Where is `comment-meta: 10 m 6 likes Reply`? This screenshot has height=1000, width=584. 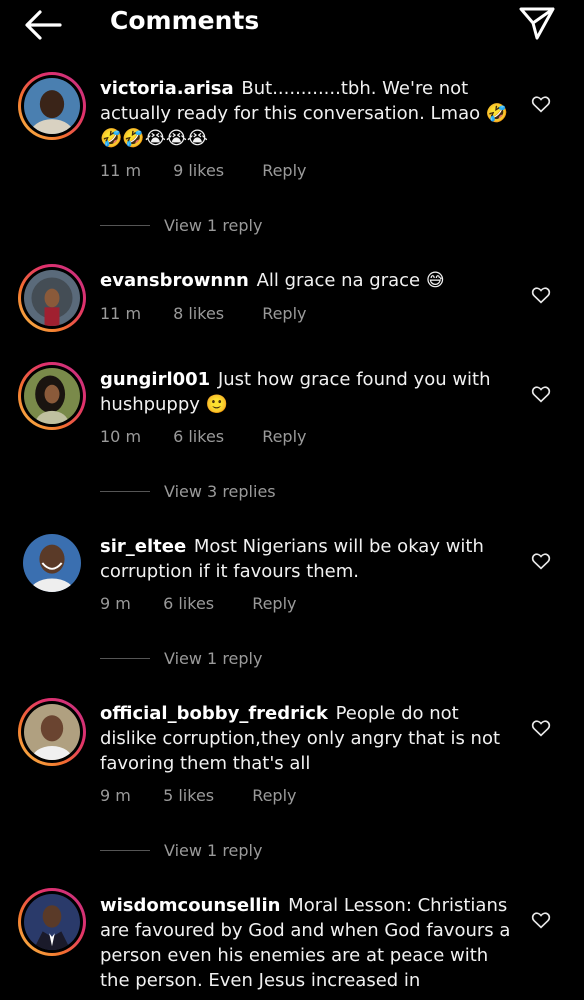
comment-meta: 10 m 6 likes Reply is located at coordinates (203, 436).